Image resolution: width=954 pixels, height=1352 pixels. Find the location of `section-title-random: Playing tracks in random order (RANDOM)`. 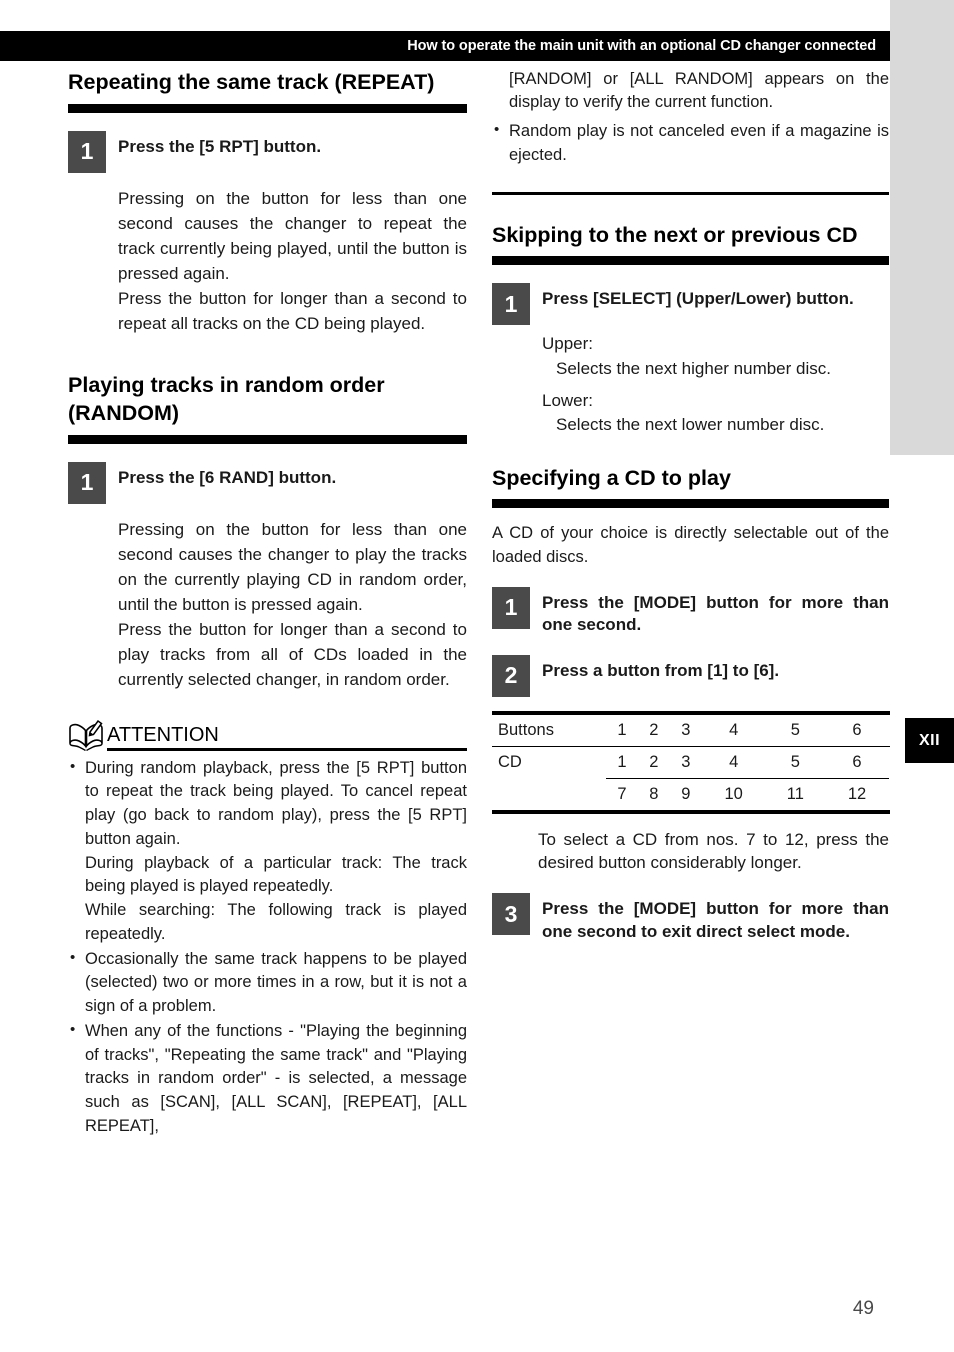

section-title-random: Playing tracks in random order (RANDOM) is located at coordinates (226, 399).